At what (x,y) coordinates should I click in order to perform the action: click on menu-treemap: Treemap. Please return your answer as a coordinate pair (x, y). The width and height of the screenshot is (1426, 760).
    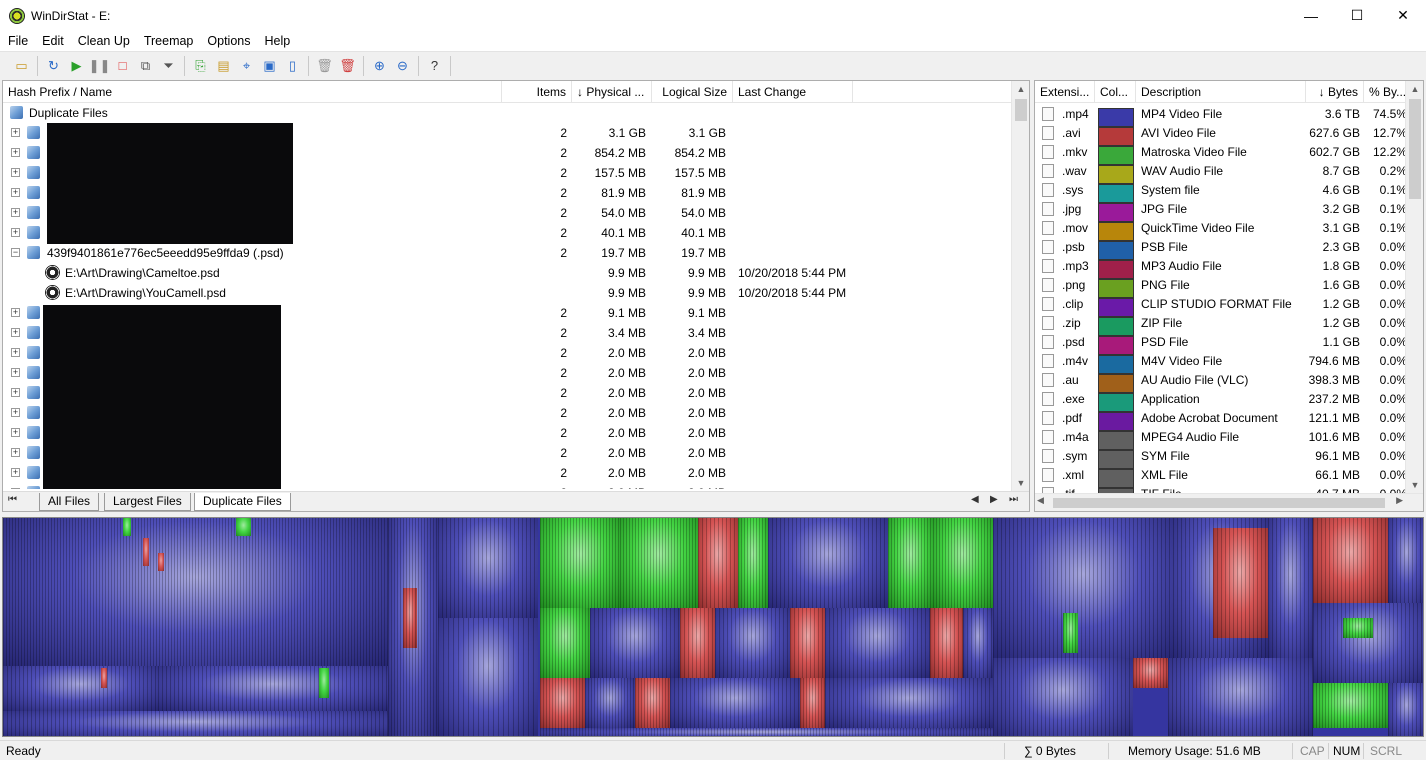
    Looking at the image, I should click on (169, 41).